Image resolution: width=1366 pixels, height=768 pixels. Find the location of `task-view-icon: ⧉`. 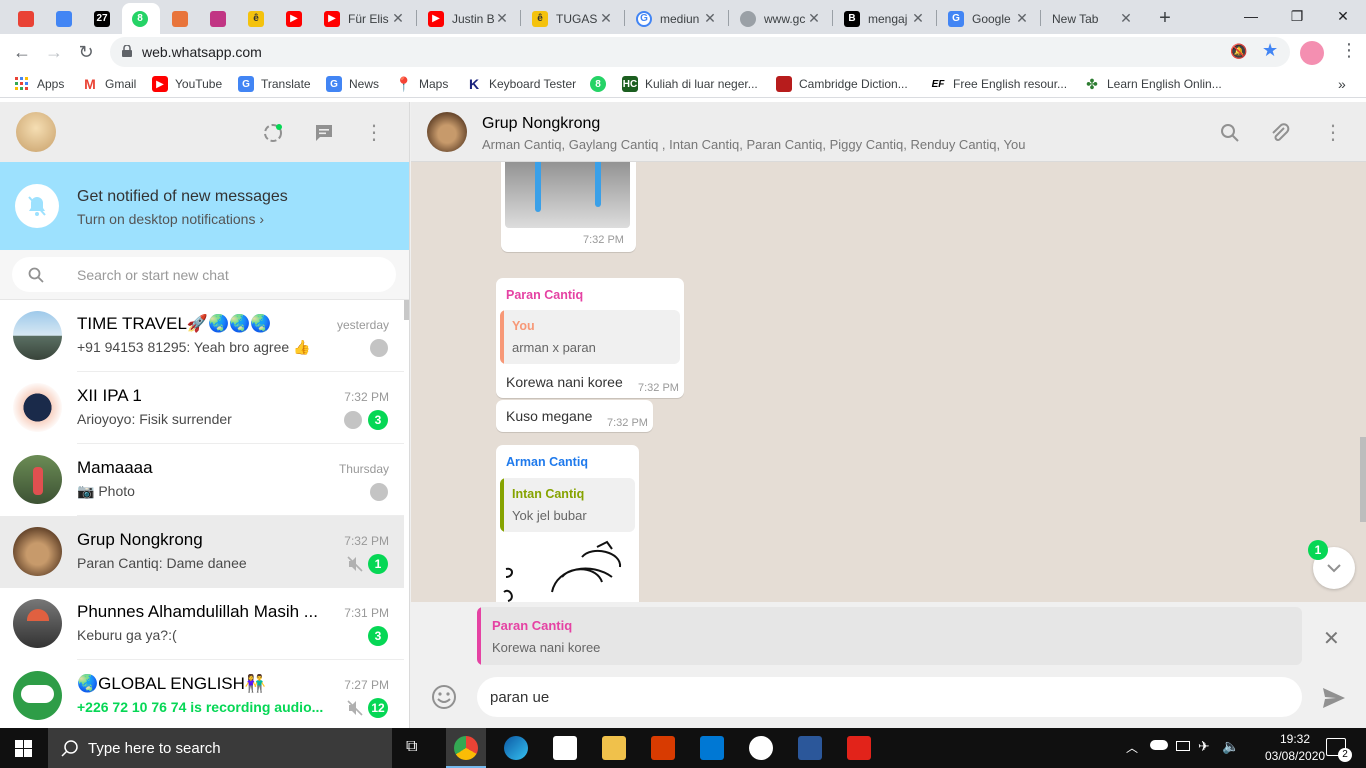

task-view-icon: ⧉ is located at coordinates (411, 747).